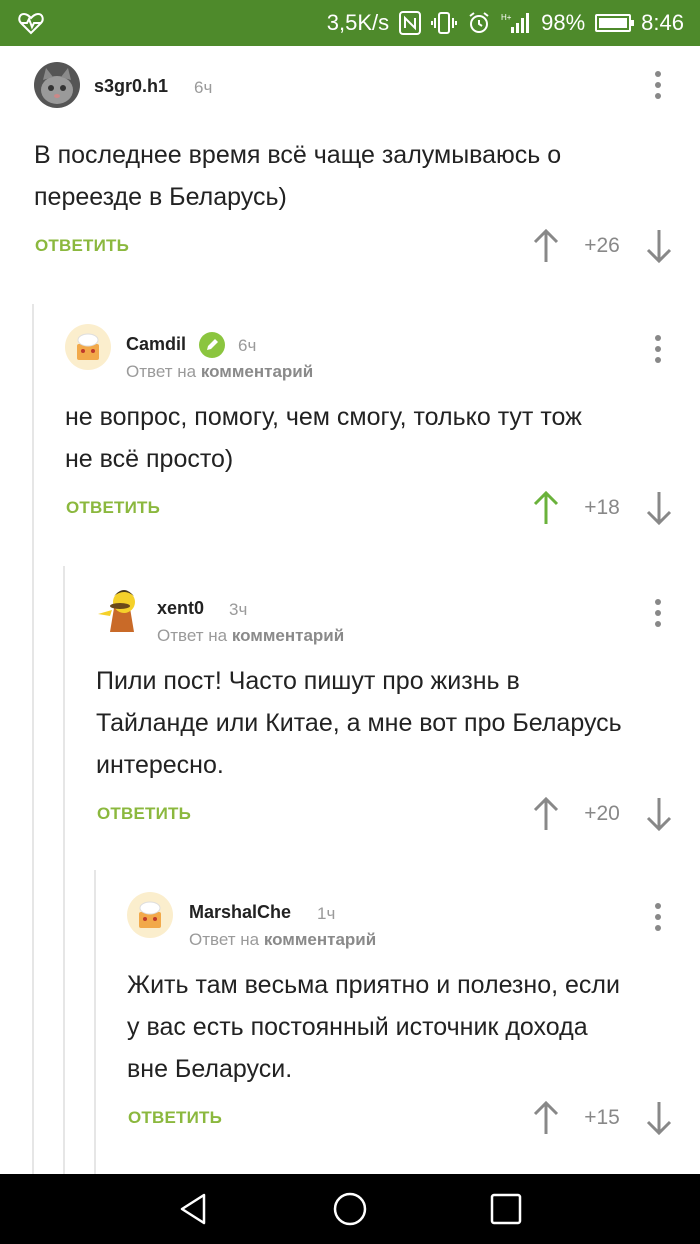 This screenshot has height=1244, width=700. Describe the element at coordinates (326, 913) in the screenshot. I see `comment-time: 1ч` at that location.